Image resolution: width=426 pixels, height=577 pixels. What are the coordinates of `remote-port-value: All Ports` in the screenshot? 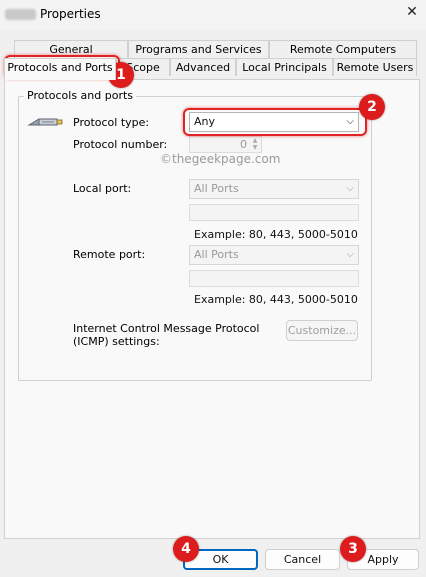 It's located at (216, 254).